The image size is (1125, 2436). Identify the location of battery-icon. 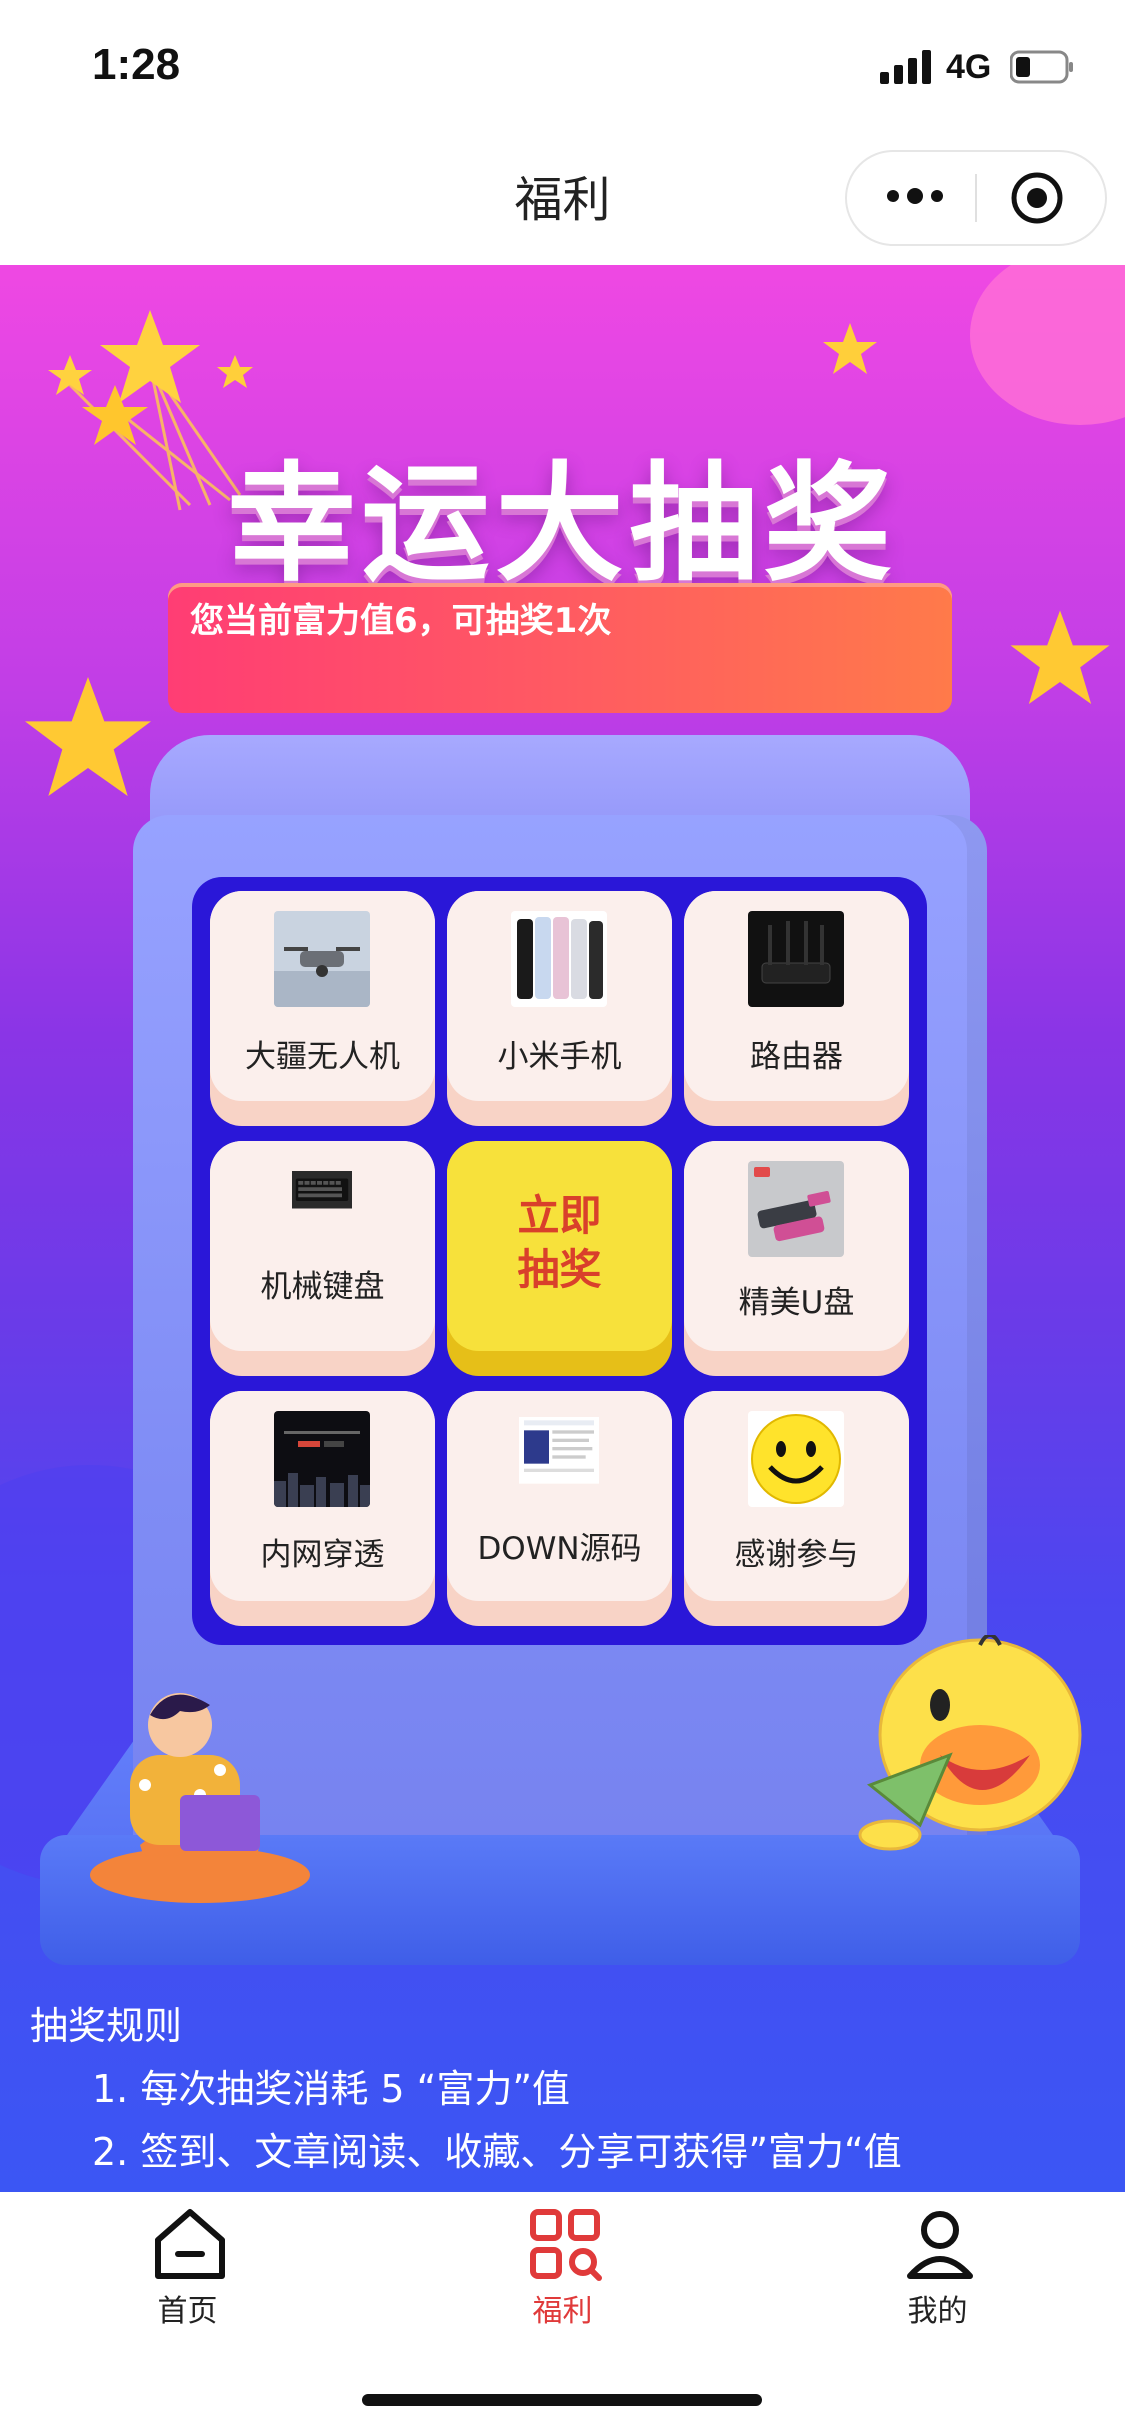
(1041, 67).